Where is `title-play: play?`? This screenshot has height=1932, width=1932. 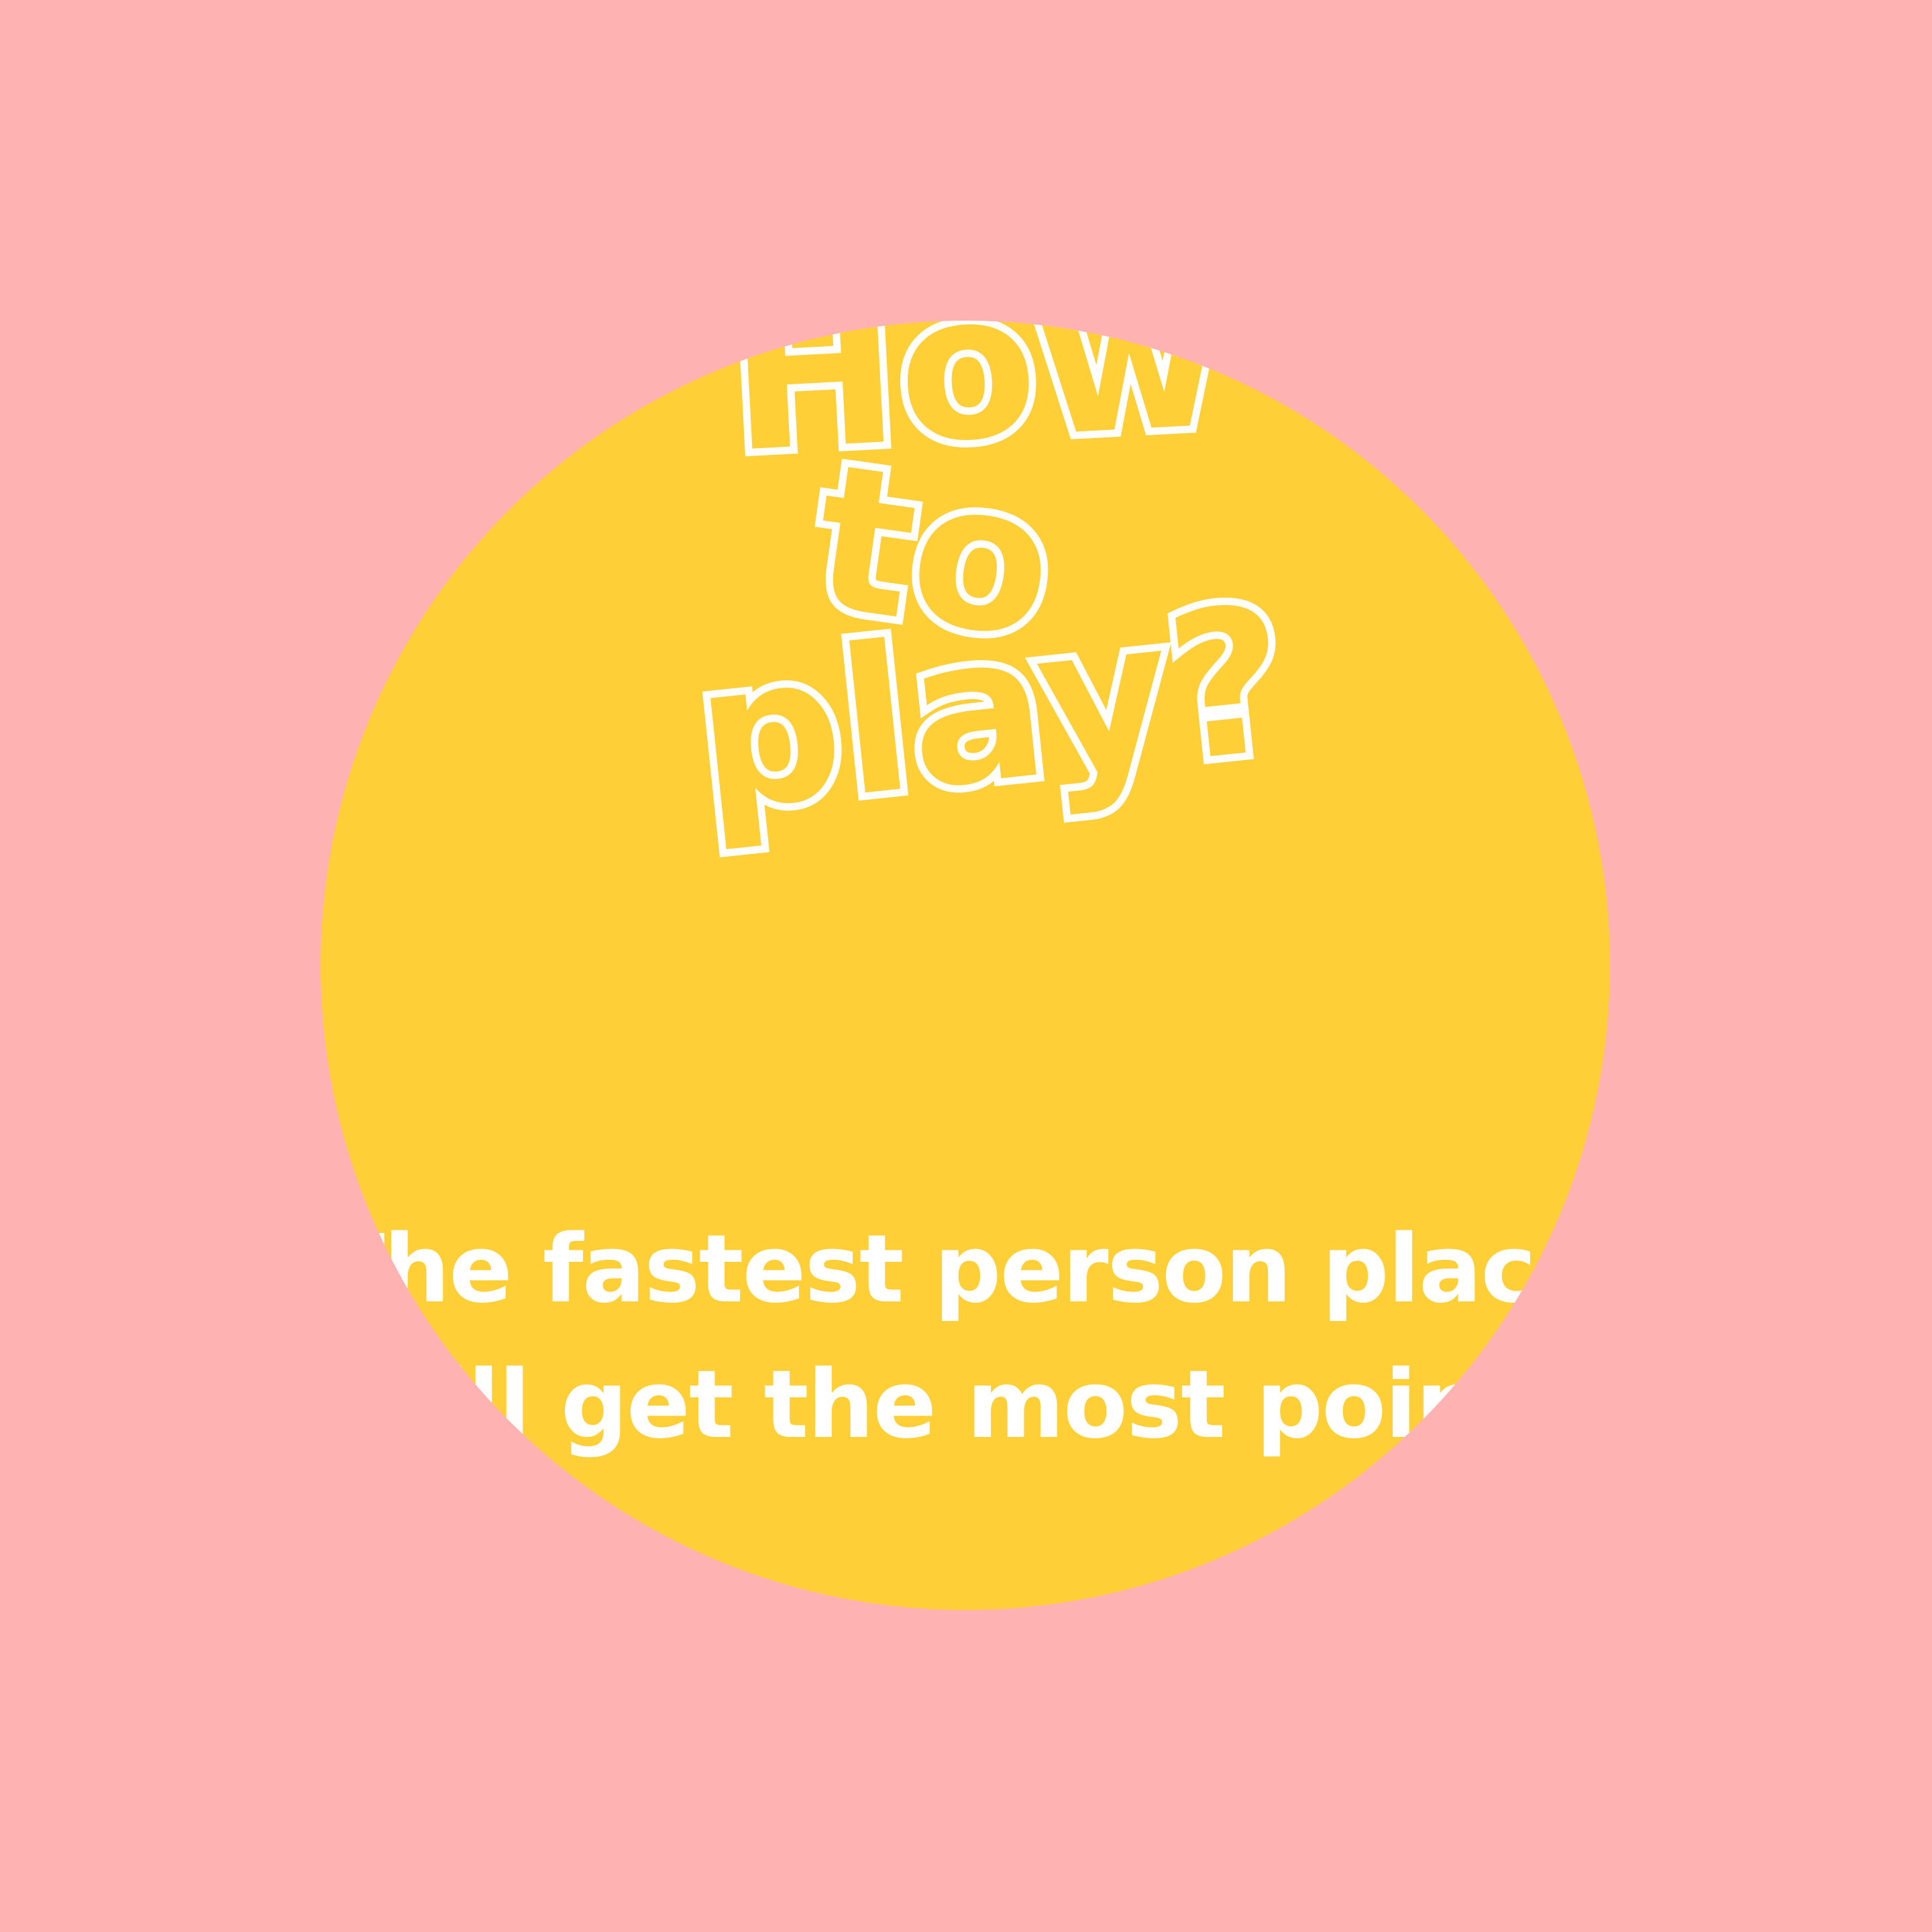
title-play: play? is located at coordinates (991, 709).